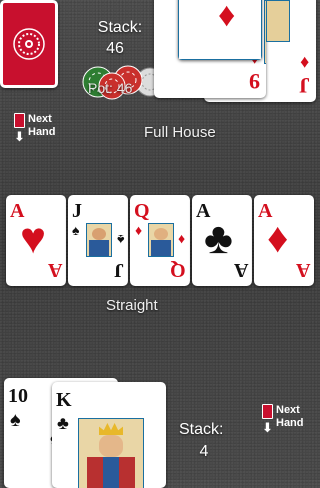 This screenshot has height=488, width=320. I want to click on player-next-hand-button: Next Hand ⬇, so click(283, 419).